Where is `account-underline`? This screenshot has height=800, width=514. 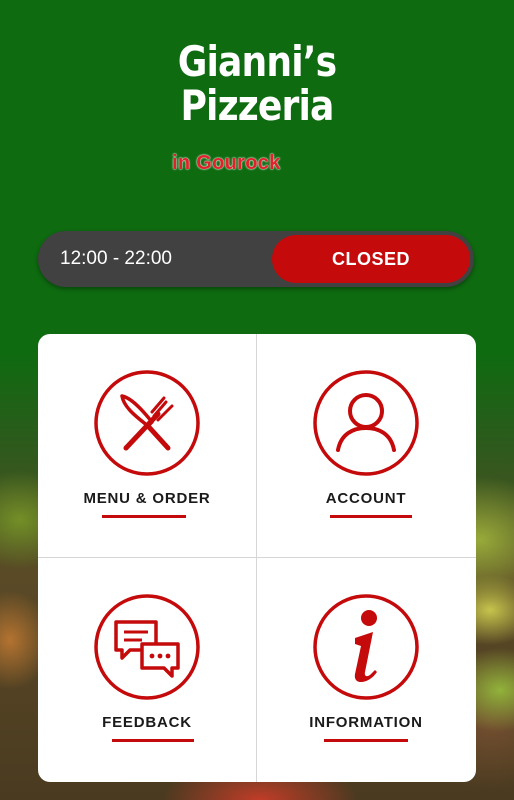
account-underline is located at coordinates (371, 516).